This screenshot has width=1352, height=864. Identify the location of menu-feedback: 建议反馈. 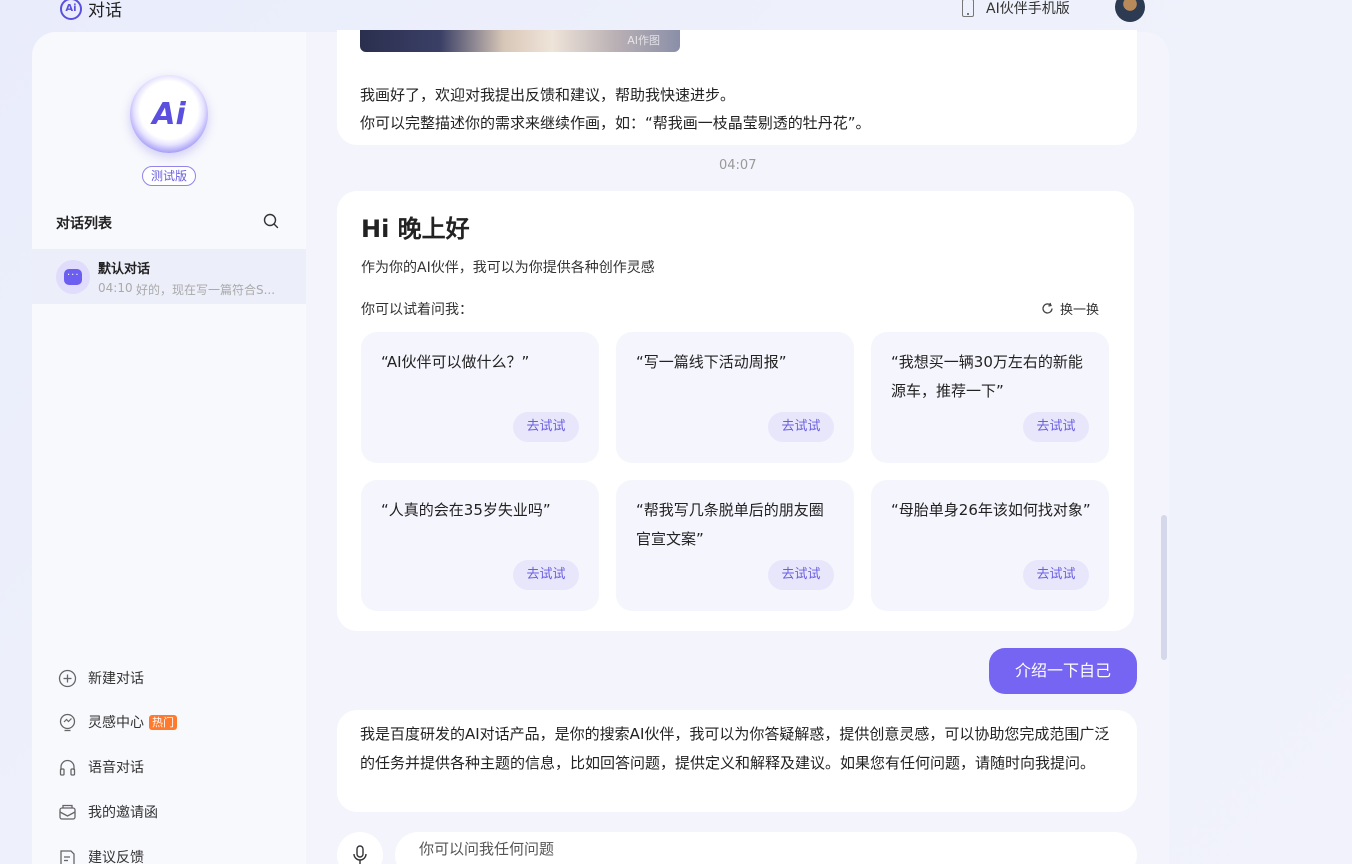
(101, 855).